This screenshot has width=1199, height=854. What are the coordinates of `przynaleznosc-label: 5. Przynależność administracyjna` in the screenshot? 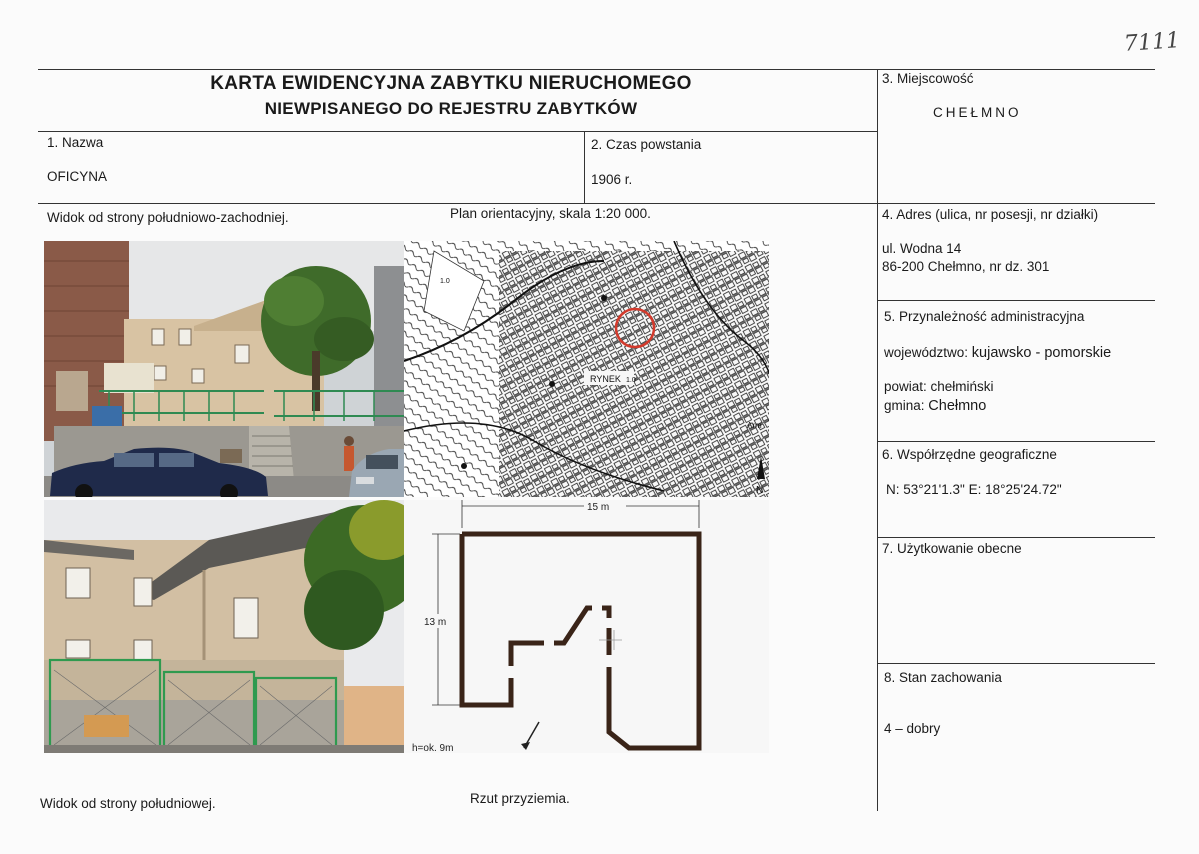 It's located at (984, 316).